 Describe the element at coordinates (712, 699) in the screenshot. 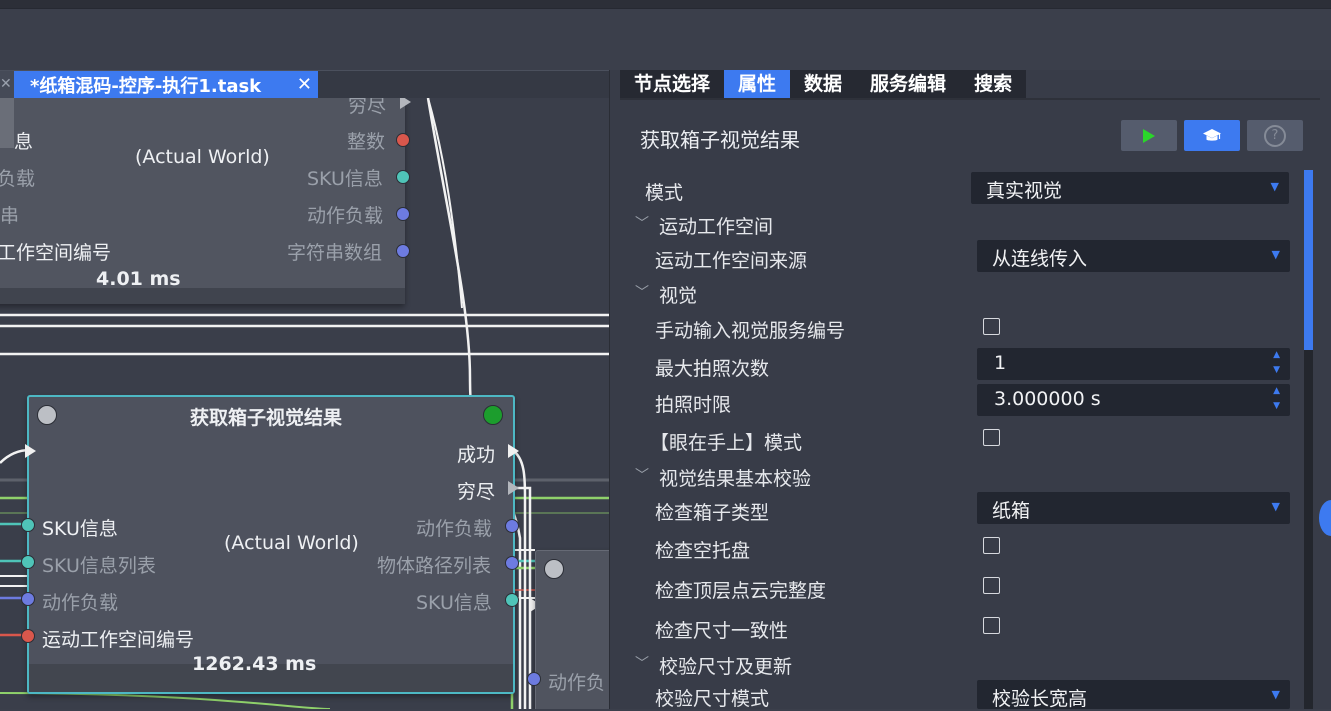

I see `size-mode-label: 校验尺寸模式` at that location.